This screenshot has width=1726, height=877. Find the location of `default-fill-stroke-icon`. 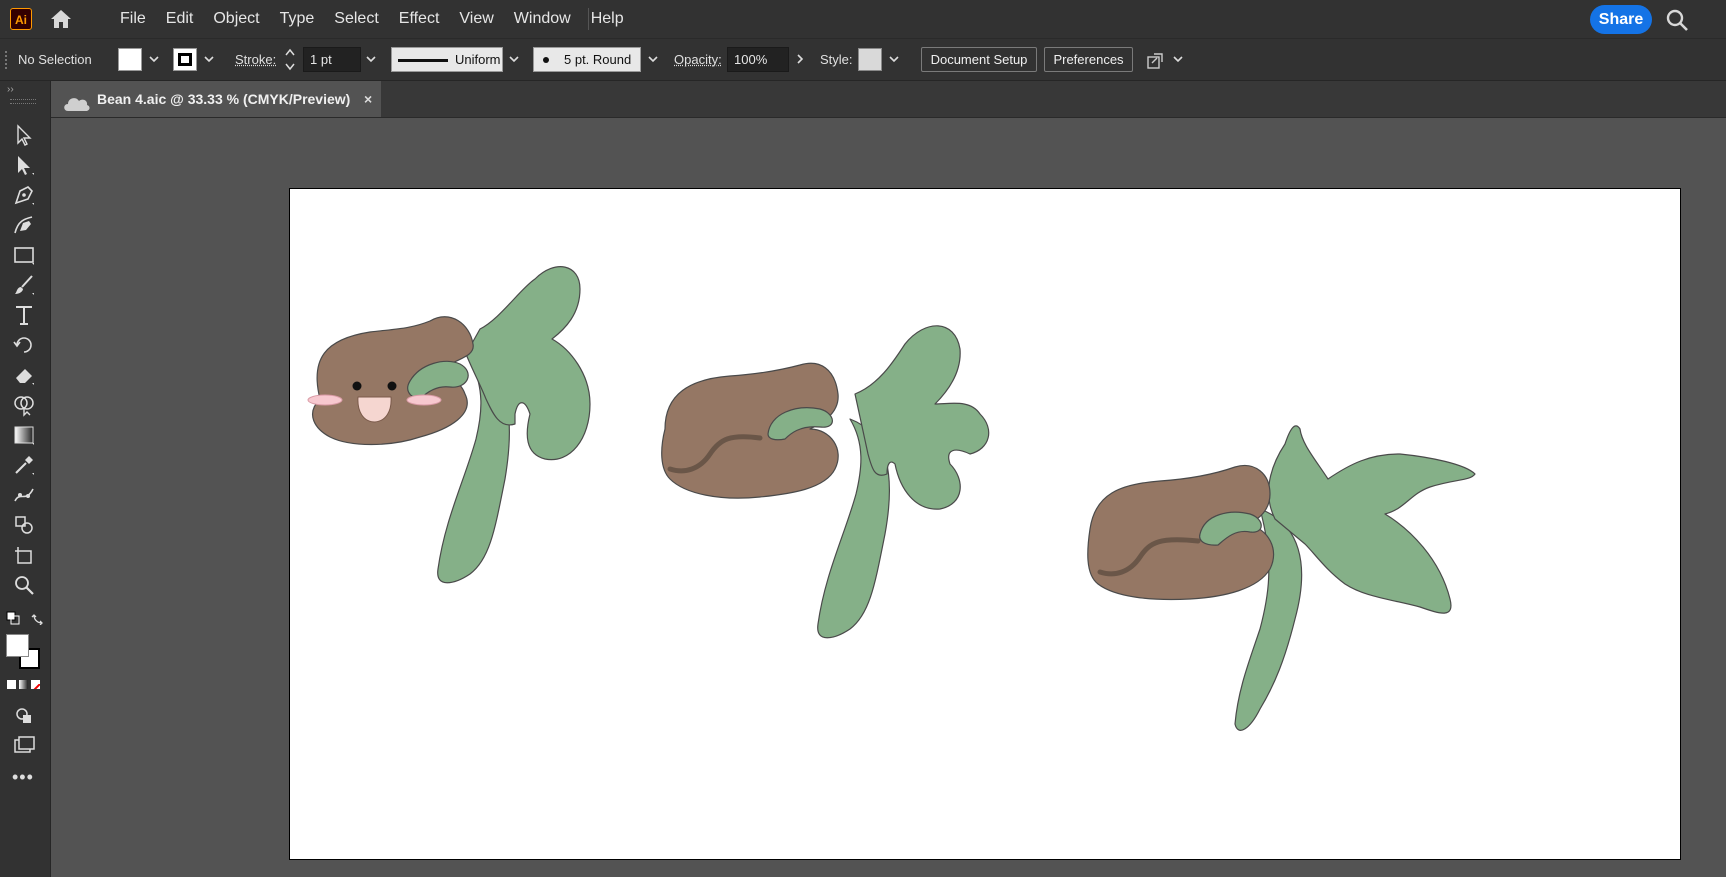

default-fill-stroke-icon is located at coordinates (13, 618).